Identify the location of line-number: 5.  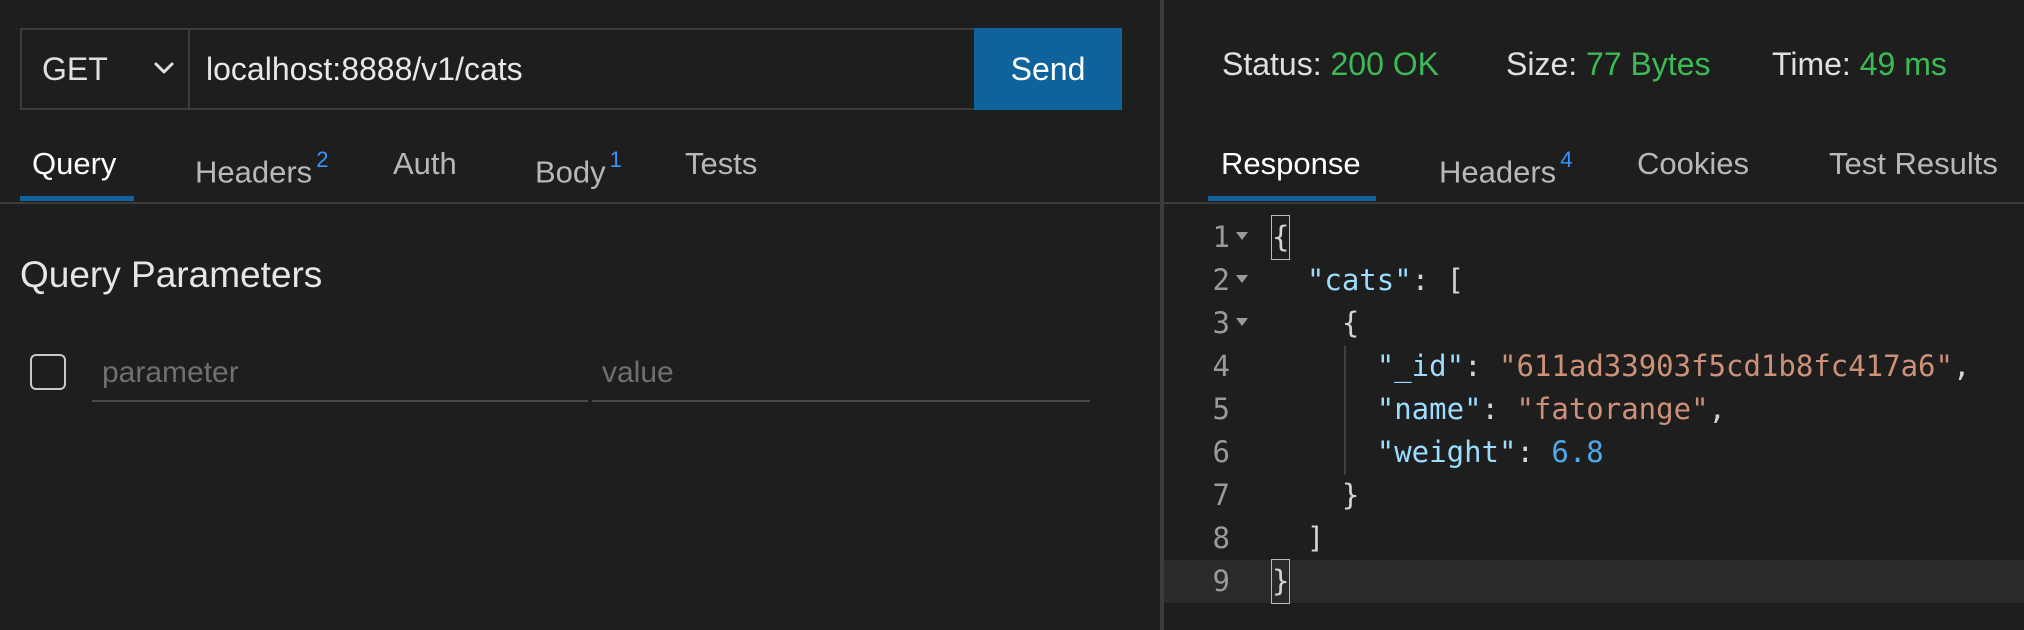
(1221, 409).